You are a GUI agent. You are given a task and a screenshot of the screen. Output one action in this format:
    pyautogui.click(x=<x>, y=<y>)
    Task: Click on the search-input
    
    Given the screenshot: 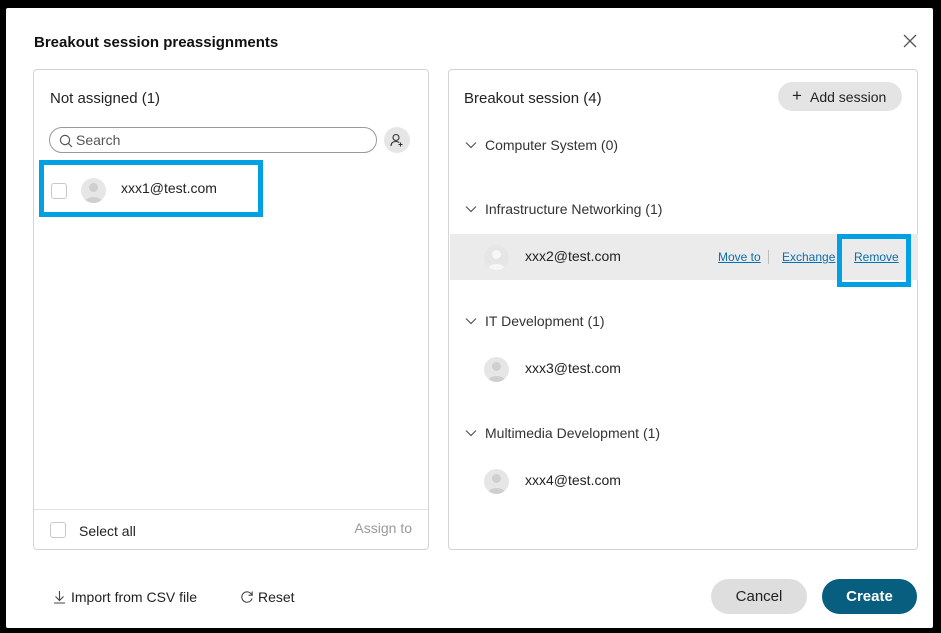 What is the action you would take?
    pyautogui.click(x=221, y=140)
    